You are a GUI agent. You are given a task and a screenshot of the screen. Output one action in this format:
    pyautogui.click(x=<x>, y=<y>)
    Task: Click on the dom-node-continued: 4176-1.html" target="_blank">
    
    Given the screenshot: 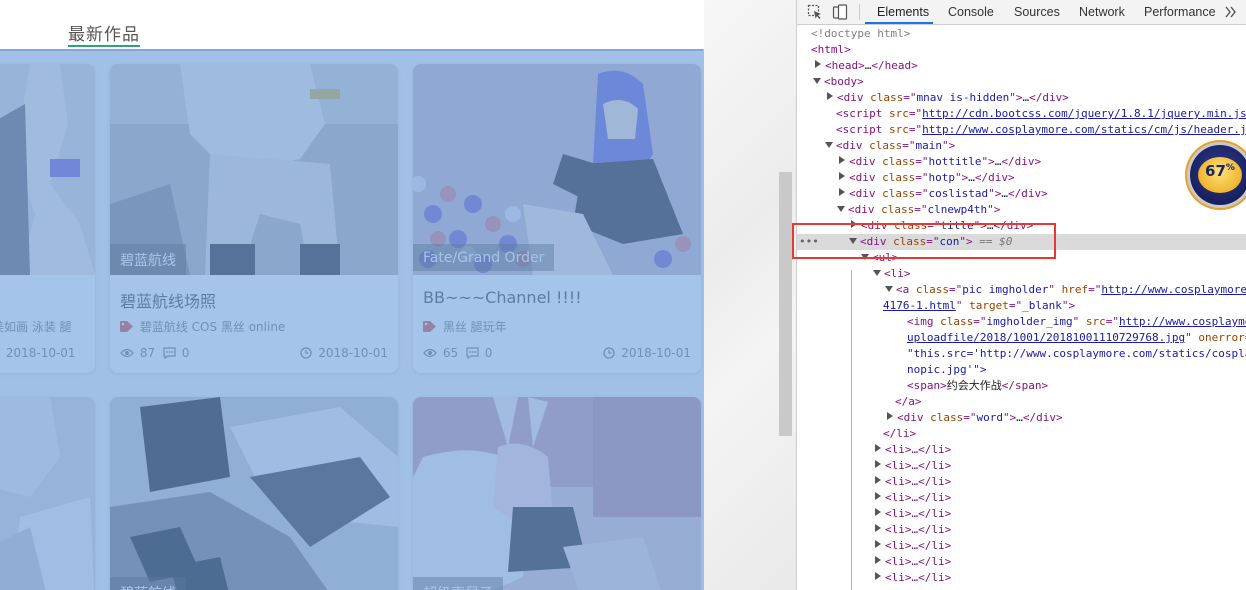 What is the action you would take?
    pyautogui.click(x=979, y=306)
    